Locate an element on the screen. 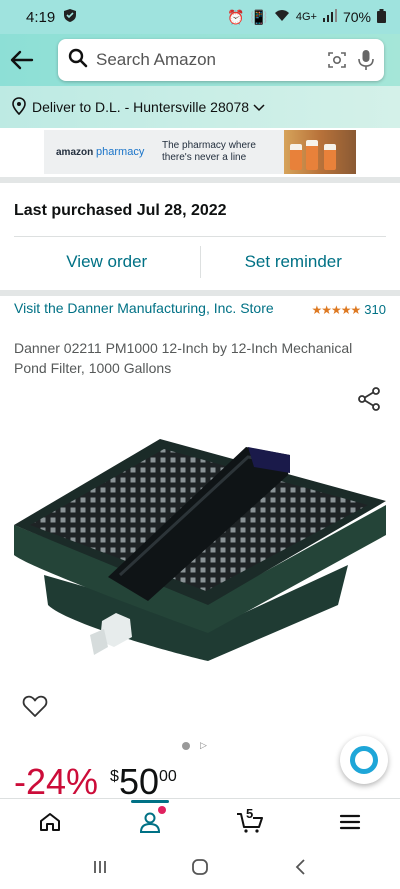  network-label: 4G+ is located at coordinates (306, 17).